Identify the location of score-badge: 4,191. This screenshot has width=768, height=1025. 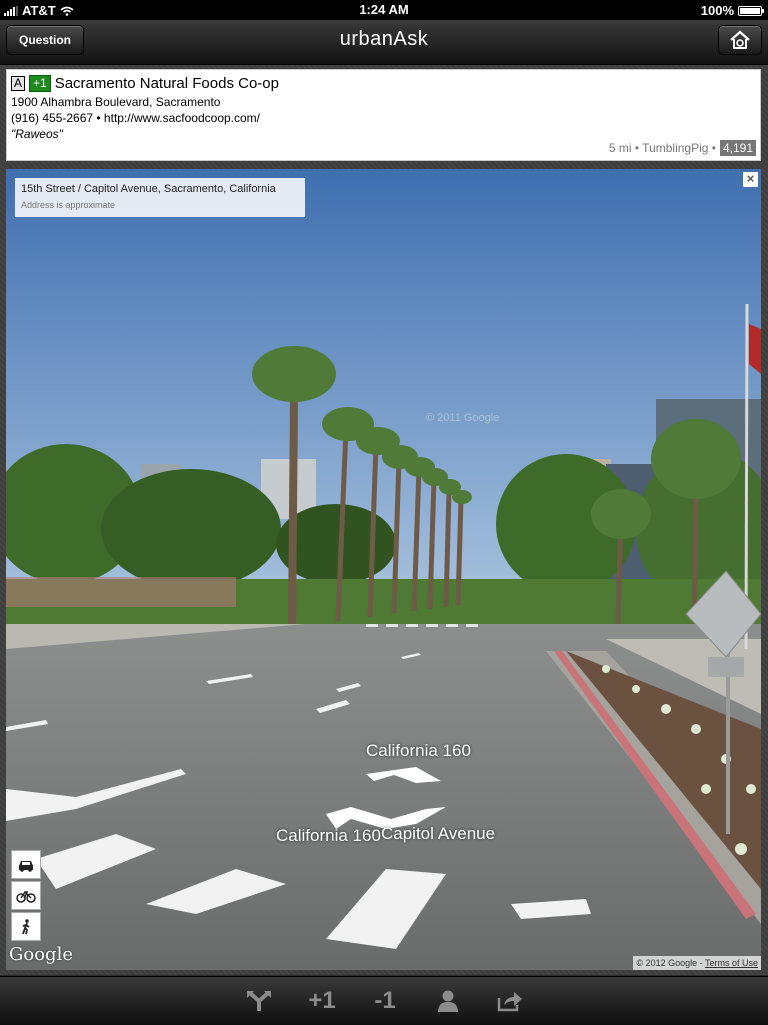
(737, 148).